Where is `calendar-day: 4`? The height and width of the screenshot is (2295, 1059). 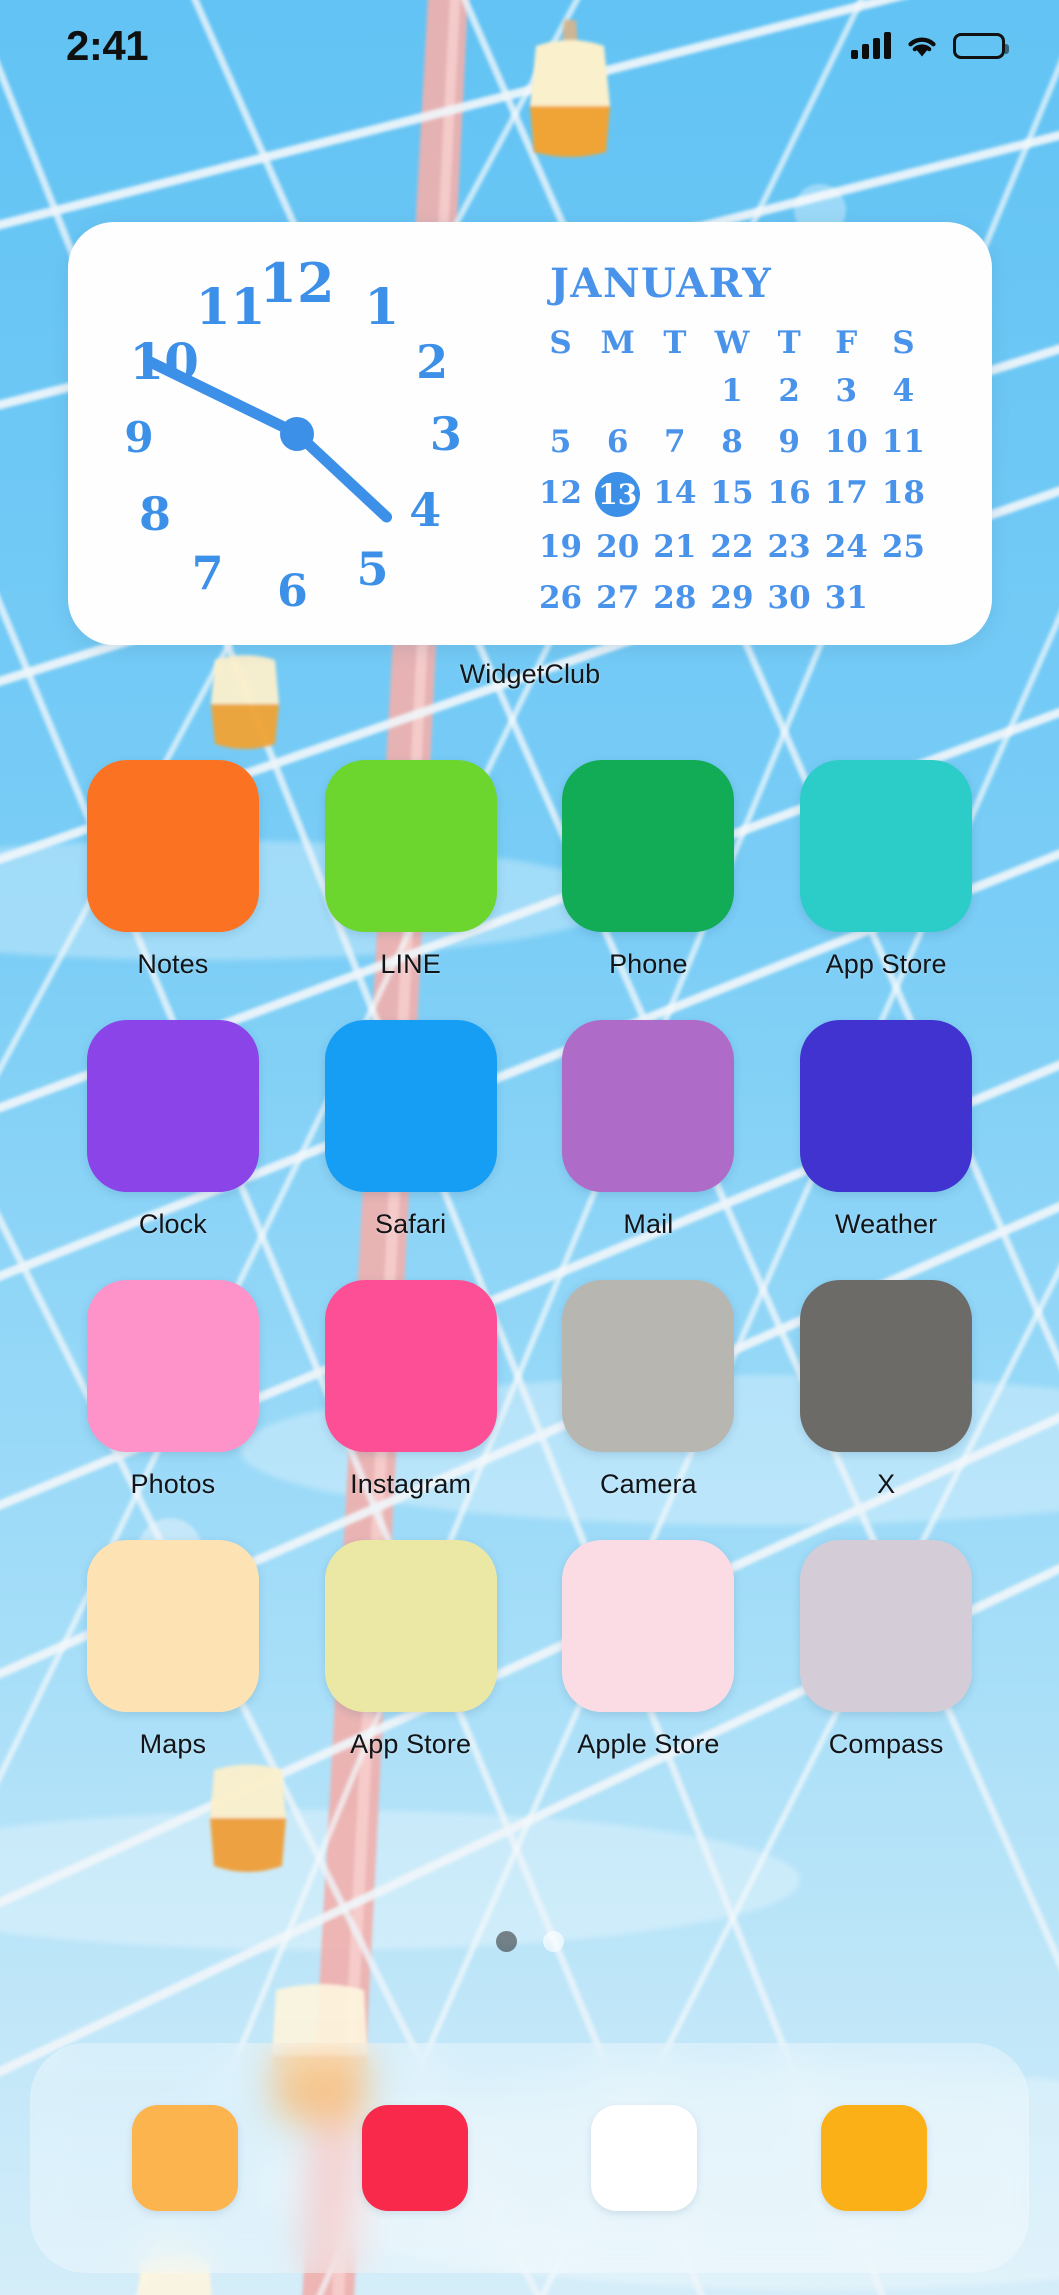
calendar-day: 4 is located at coordinates (903, 391).